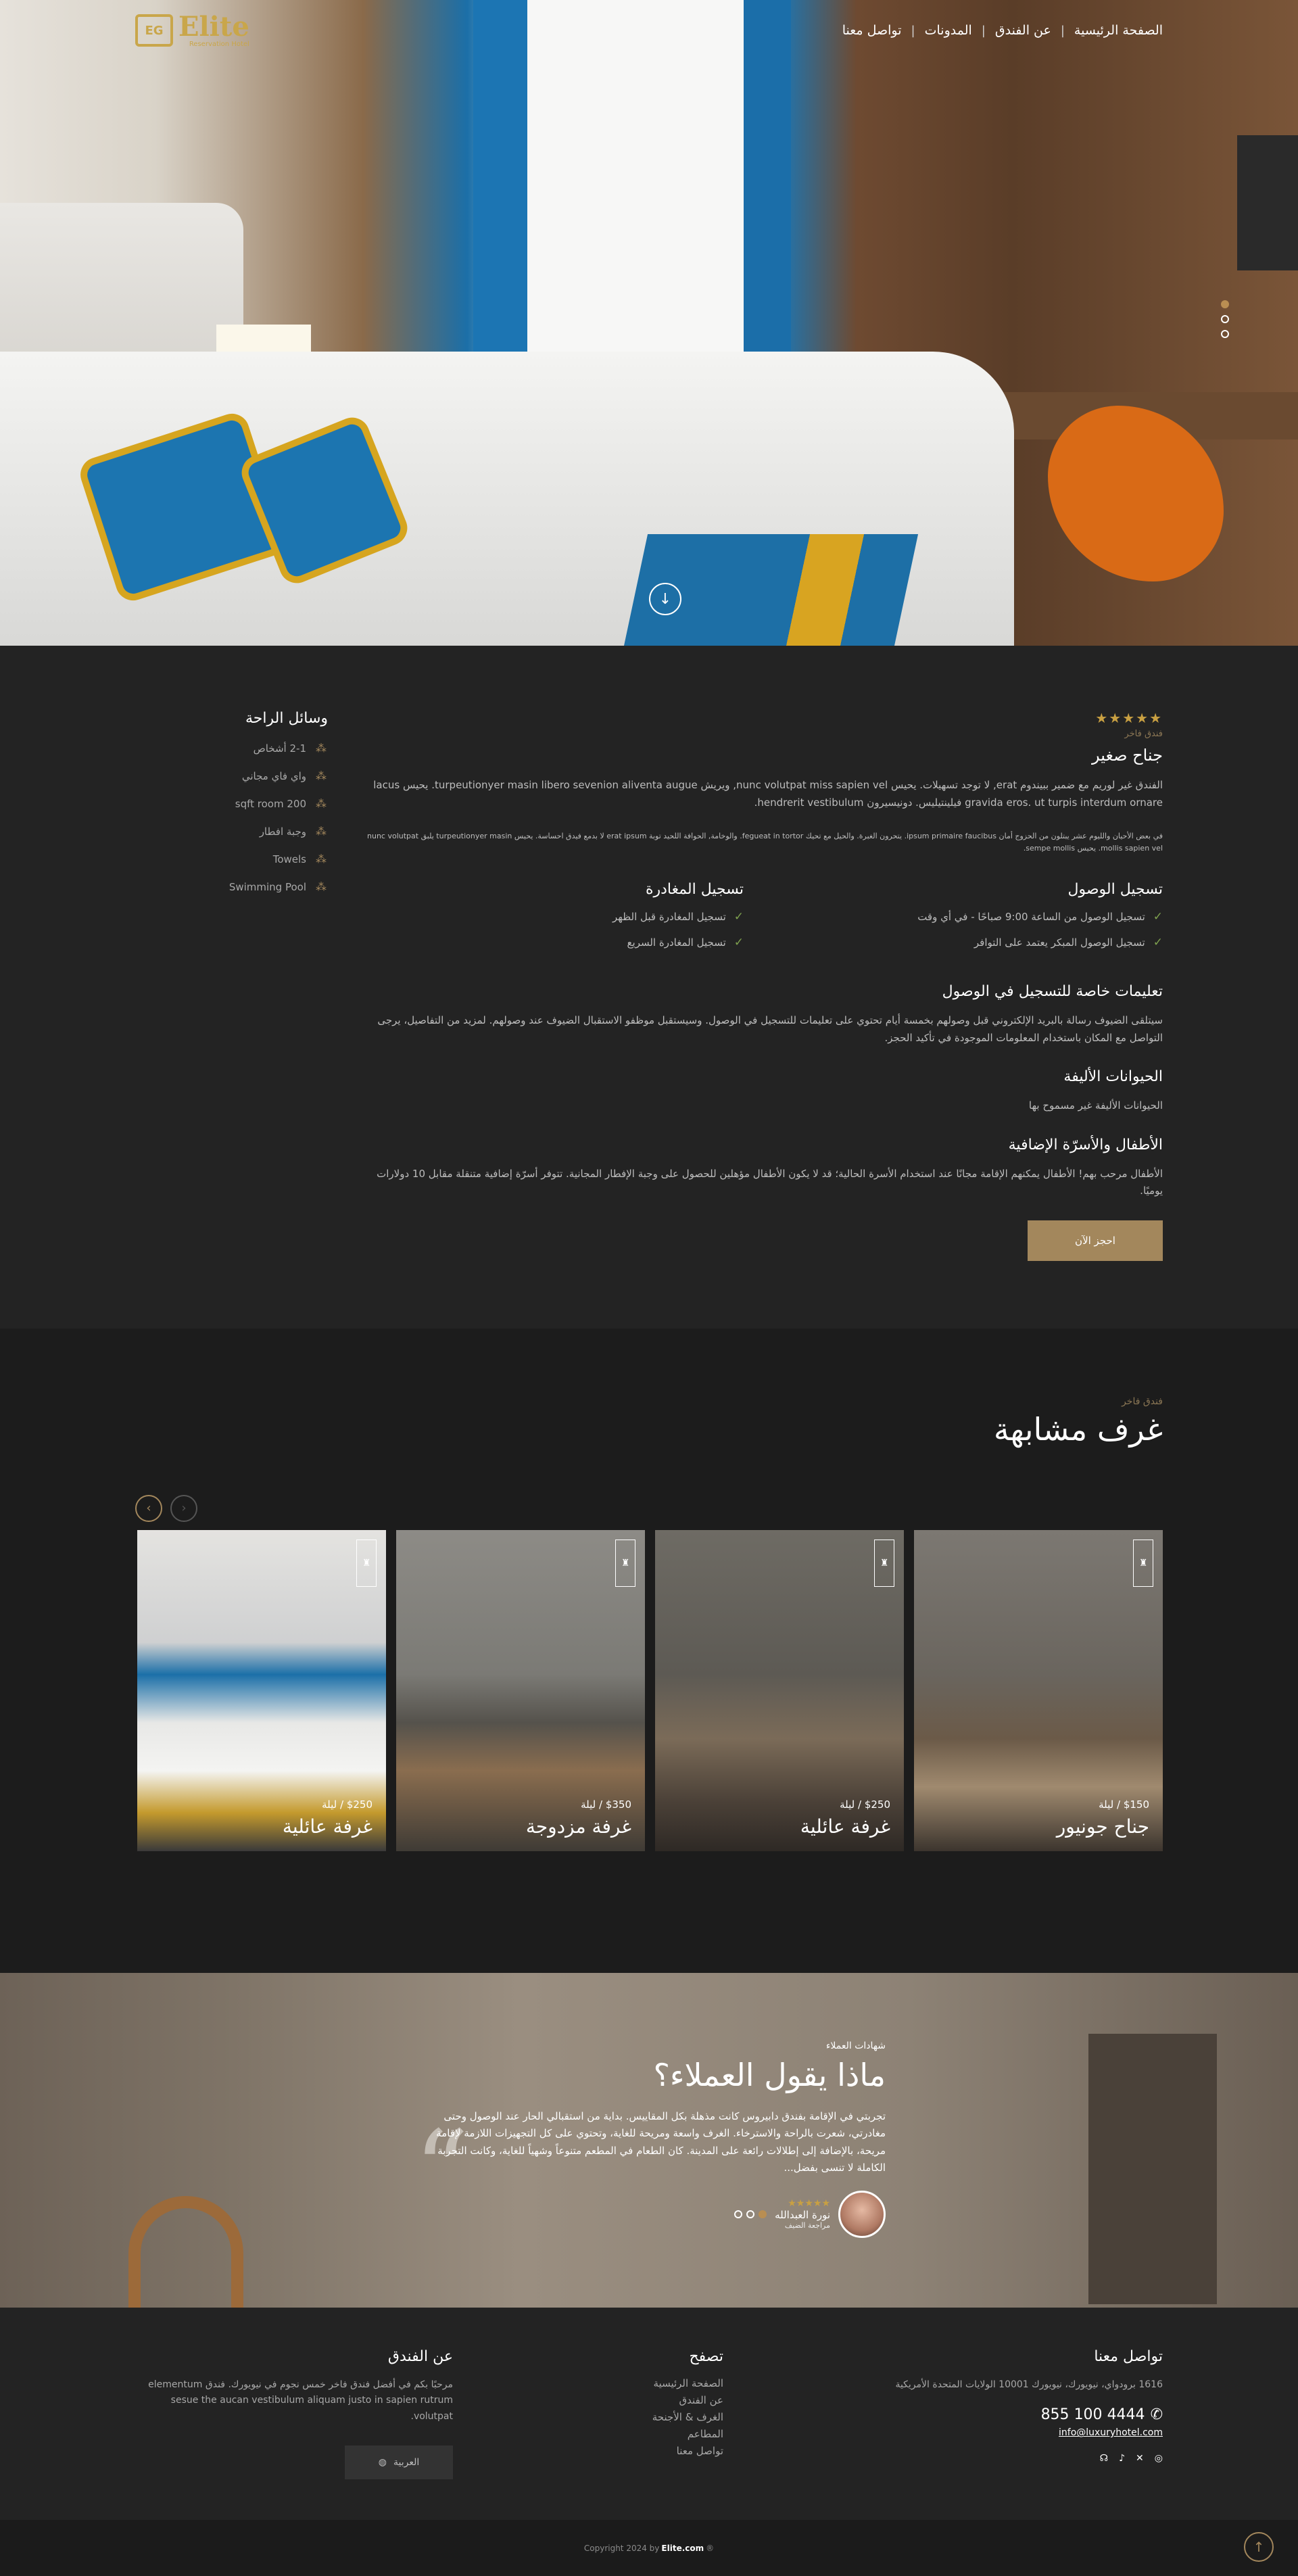  Describe the element at coordinates (148, 1508) in the screenshot. I see `carousel-prev-button: ‹` at that location.